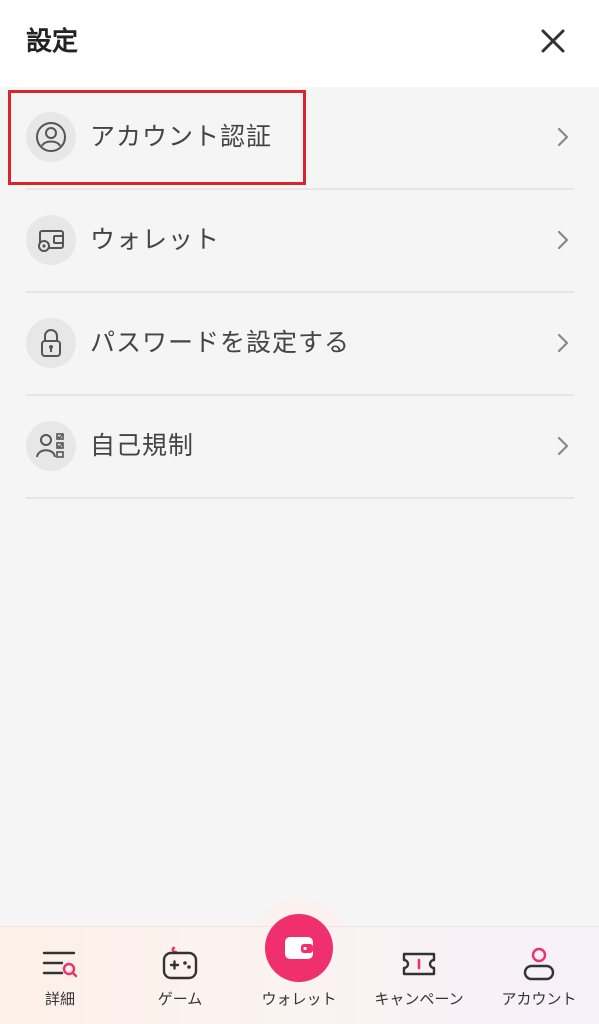 The height and width of the screenshot is (1024, 599). Describe the element at coordinates (299, 999) in the screenshot. I see `tab-label: ウォレット` at that location.